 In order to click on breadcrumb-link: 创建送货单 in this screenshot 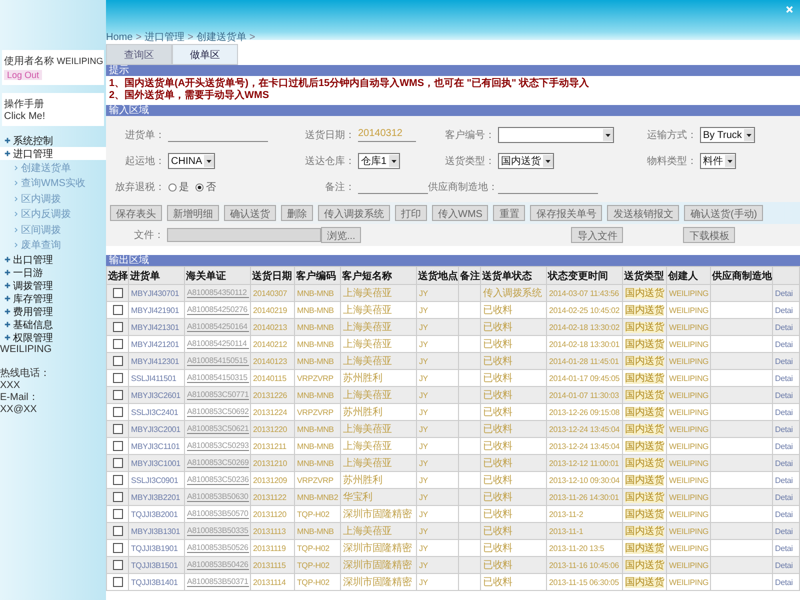, I will do `click(221, 37)`.